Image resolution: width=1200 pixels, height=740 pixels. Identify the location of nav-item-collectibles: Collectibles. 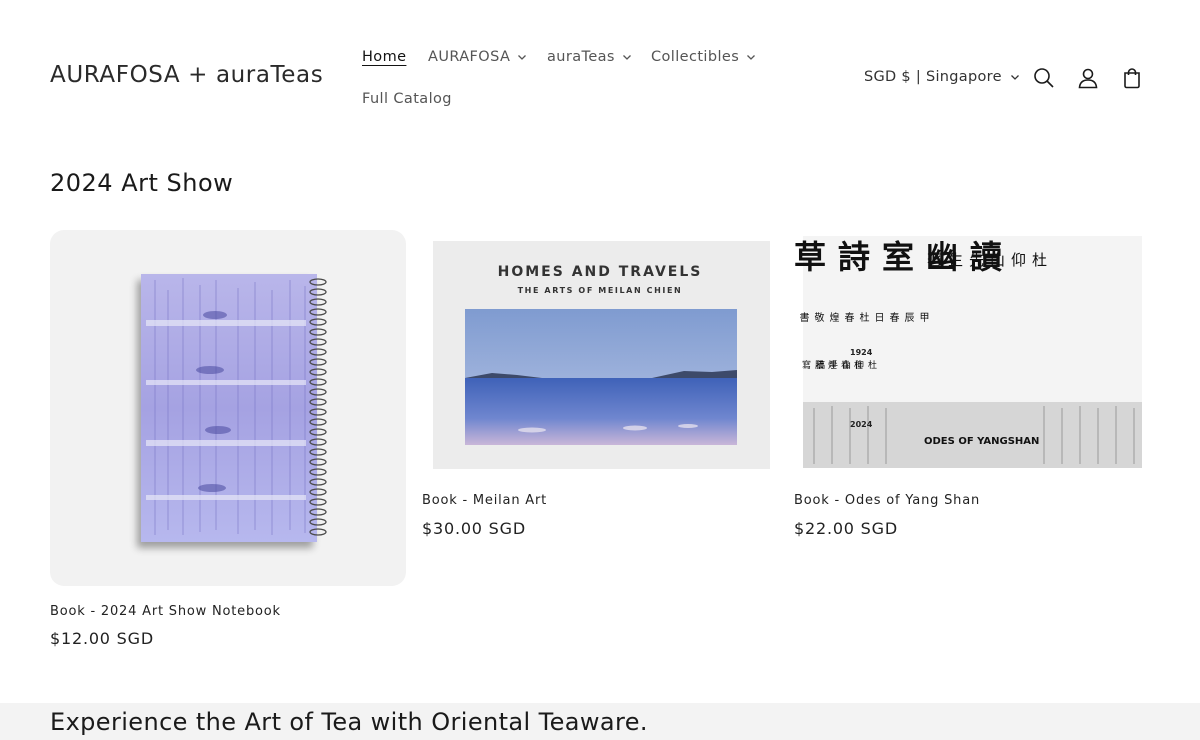
(703, 57).